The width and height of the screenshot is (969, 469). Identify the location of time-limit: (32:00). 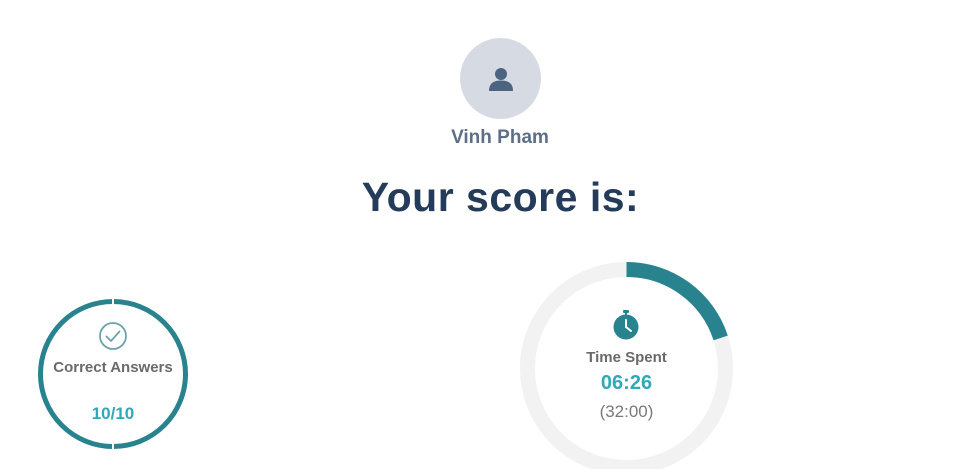
(626, 411).